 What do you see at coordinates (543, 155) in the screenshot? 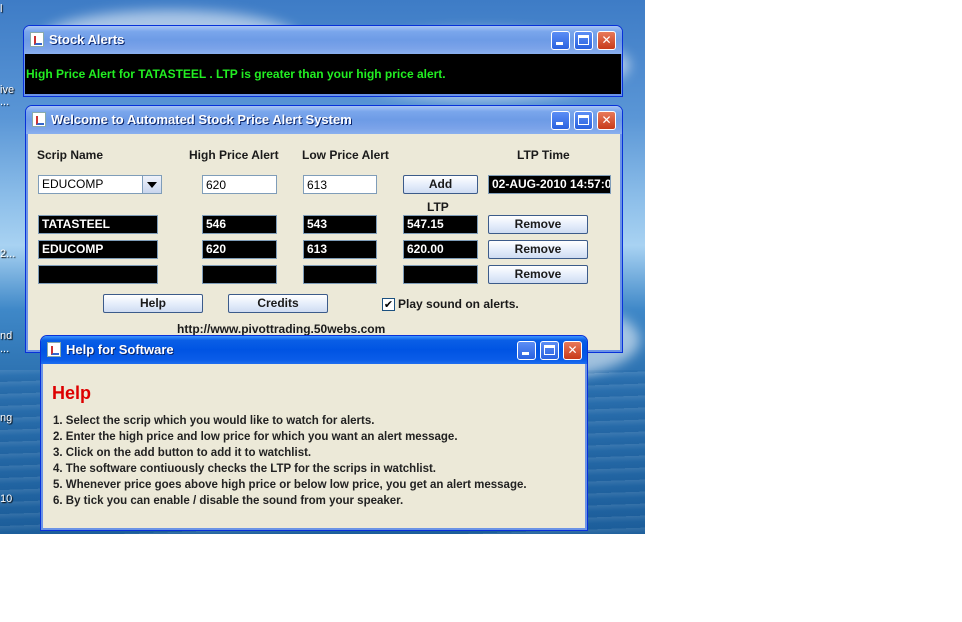
I see `ltp-time-header: LTP Time` at bounding box center [543, 155].